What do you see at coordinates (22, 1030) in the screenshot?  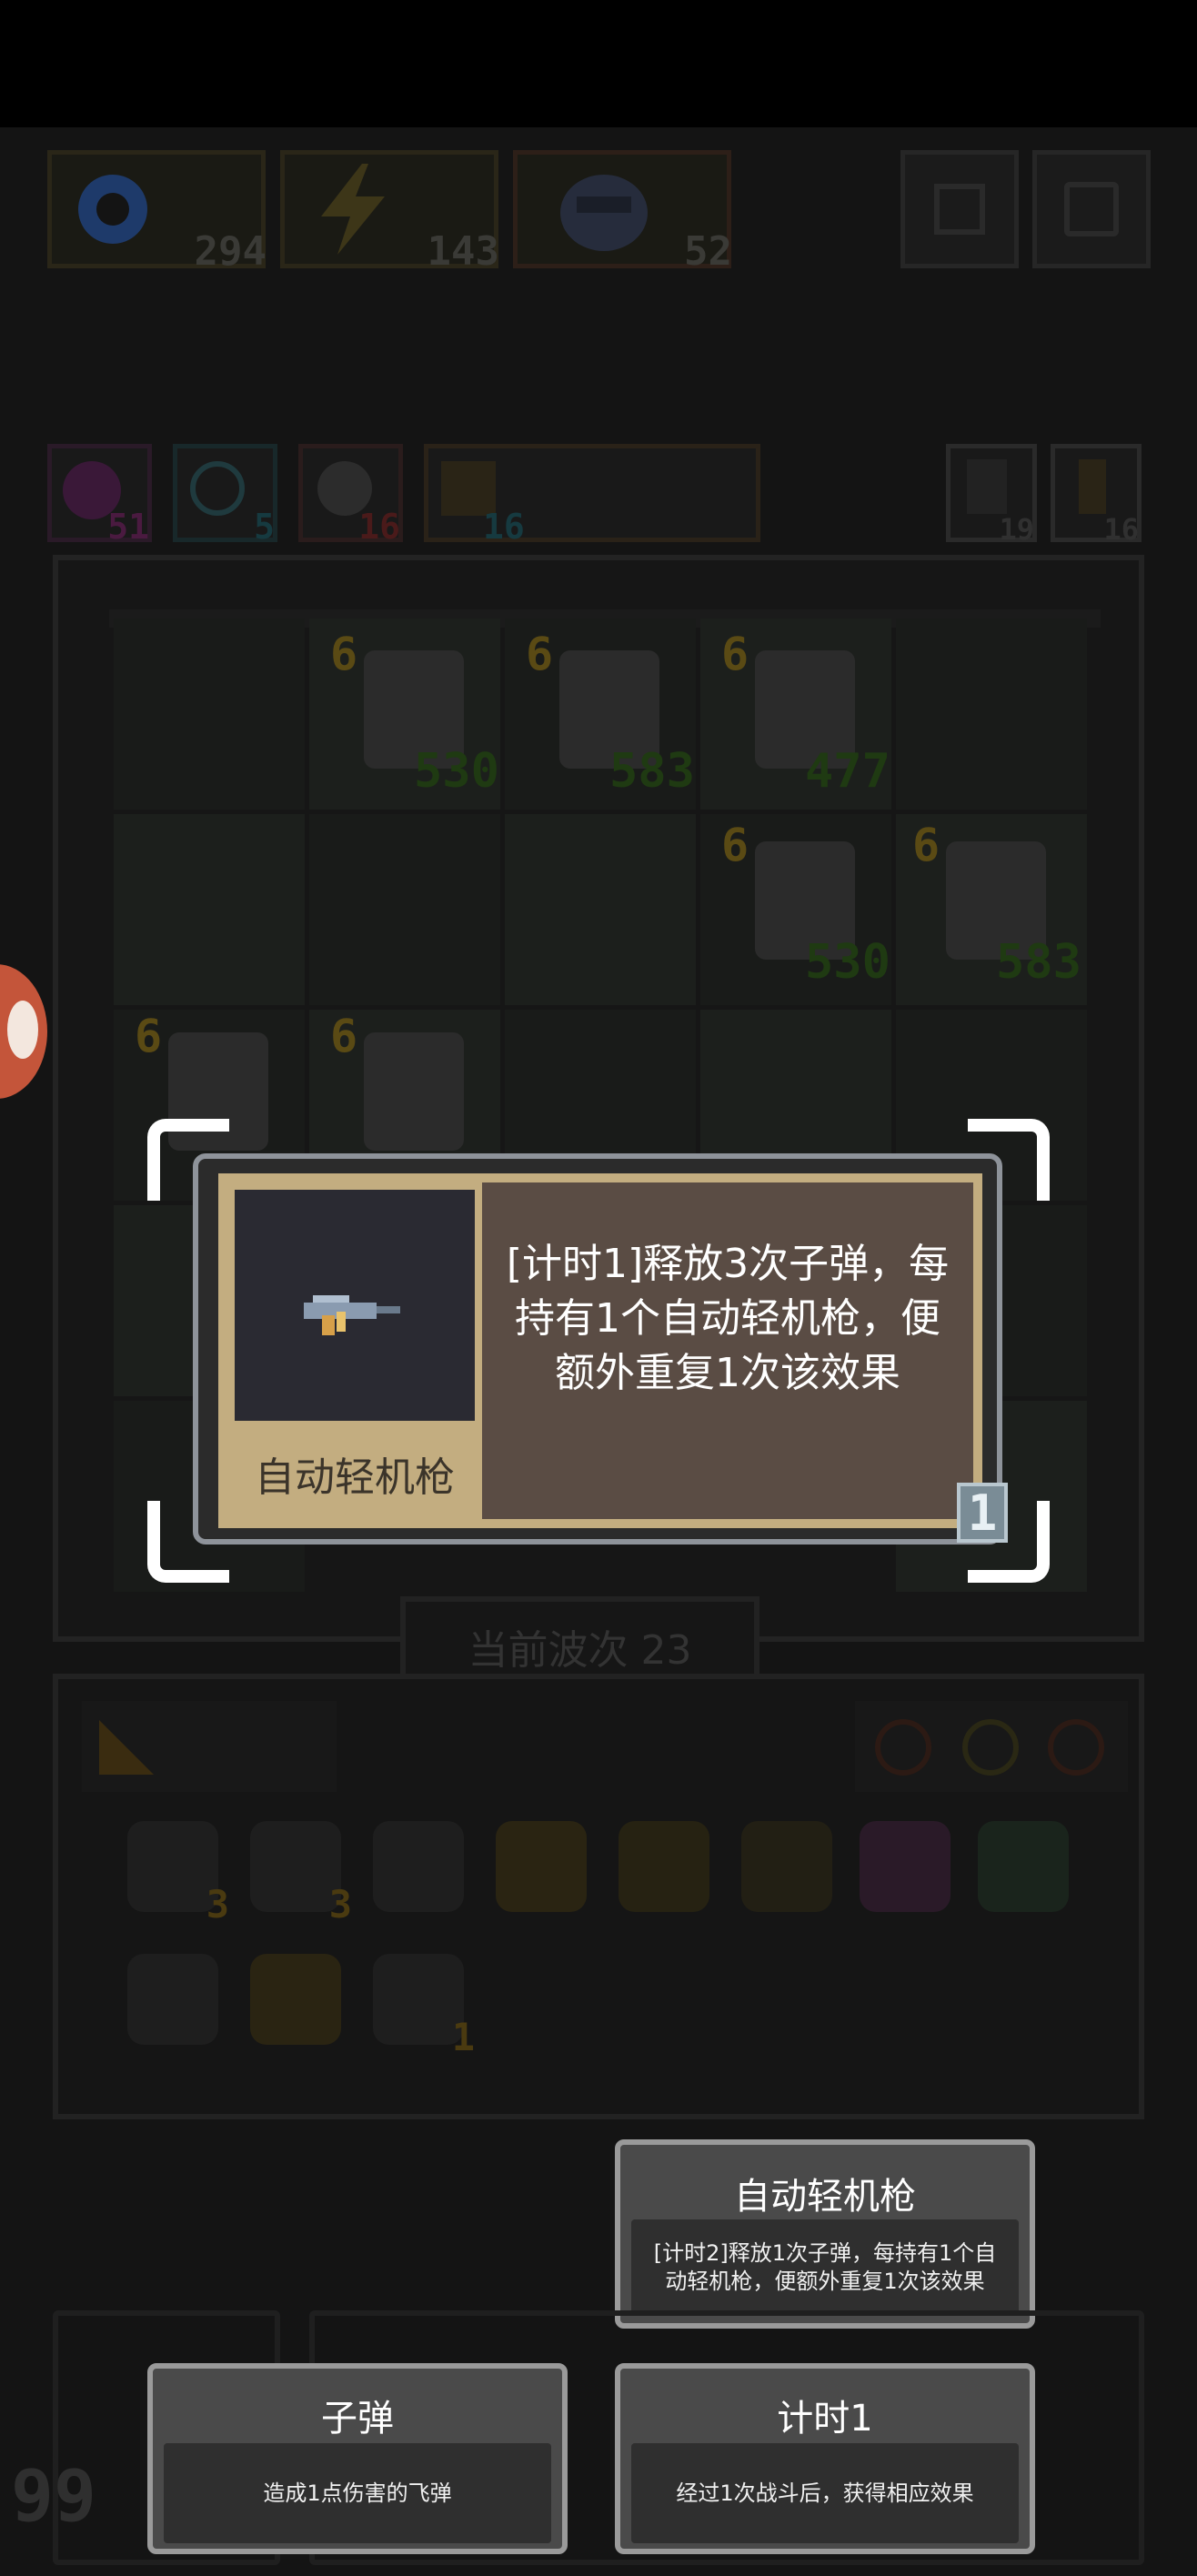 I see `face-icon` at bounding box center [22, 1030].